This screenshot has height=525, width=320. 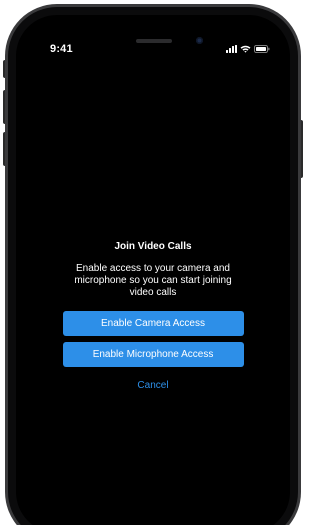 I want to click on cellular-signal-icon, so click(x=231, y=49).